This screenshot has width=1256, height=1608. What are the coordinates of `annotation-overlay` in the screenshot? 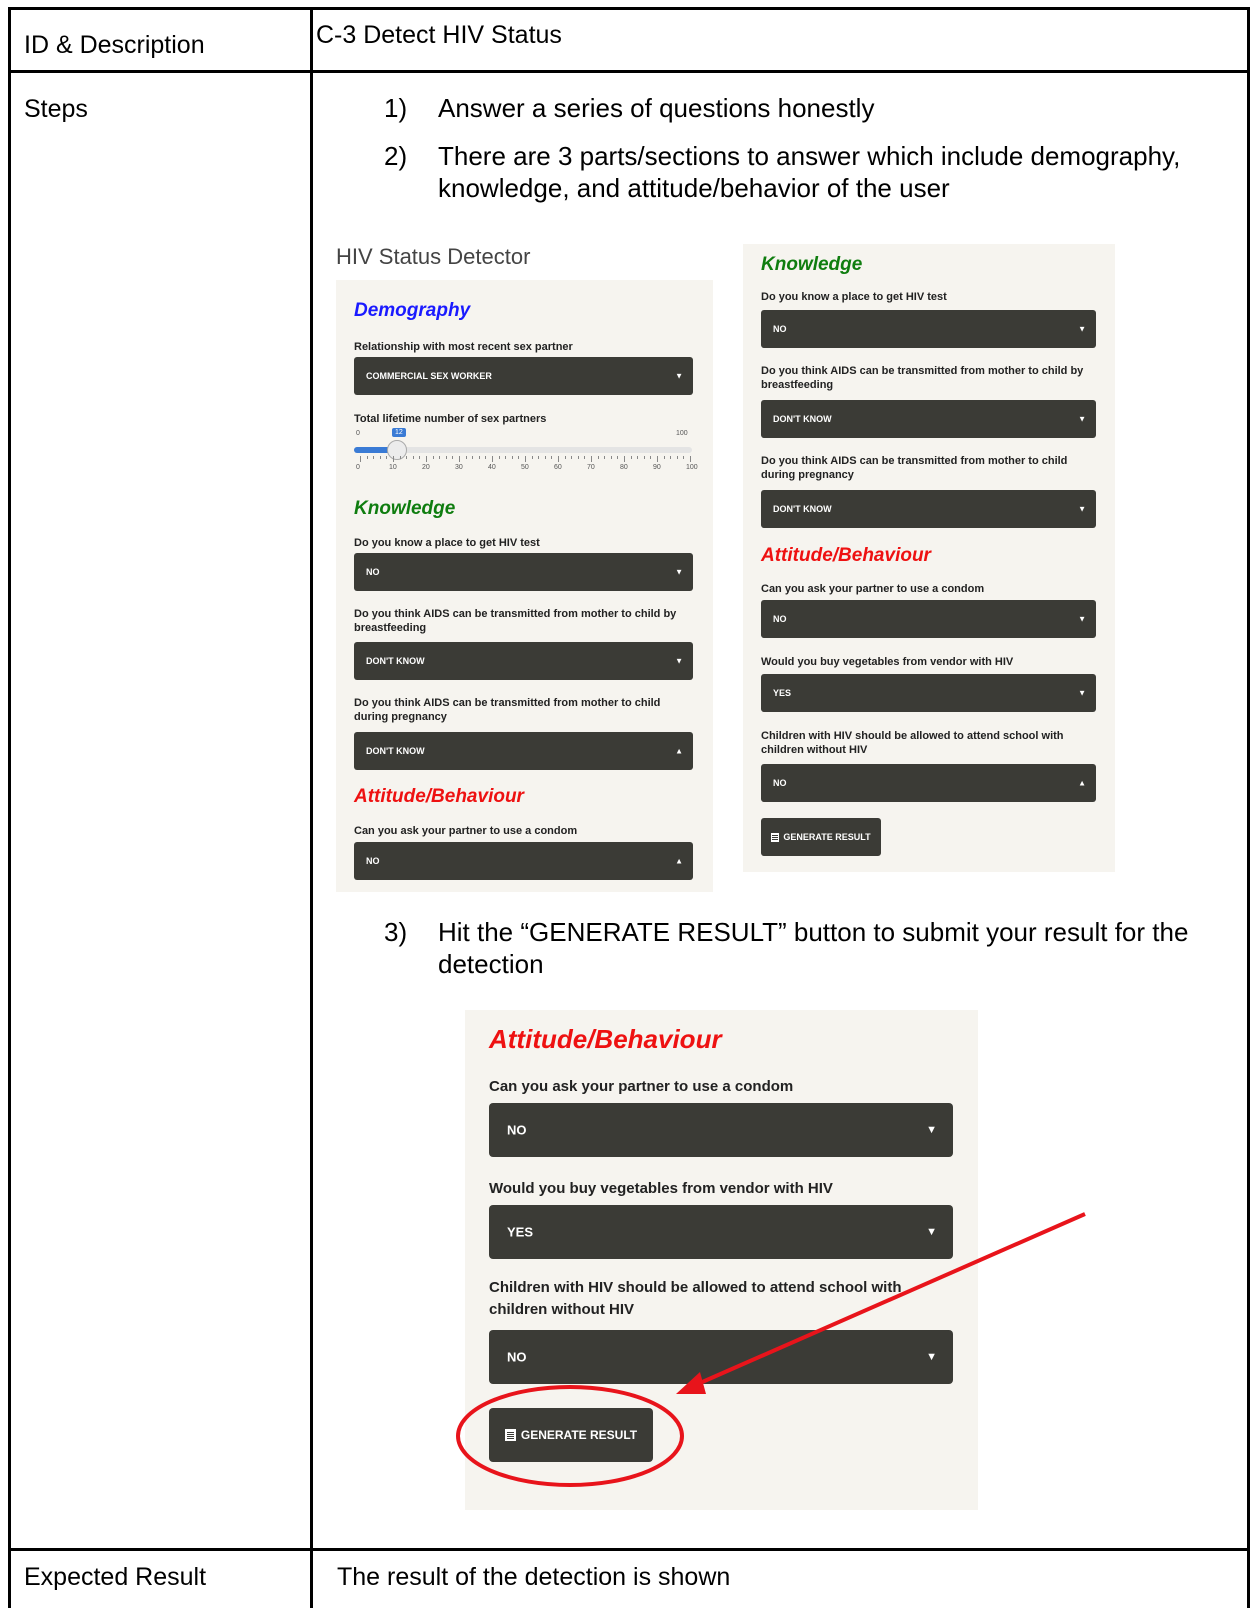 It's located at (771, 1349).